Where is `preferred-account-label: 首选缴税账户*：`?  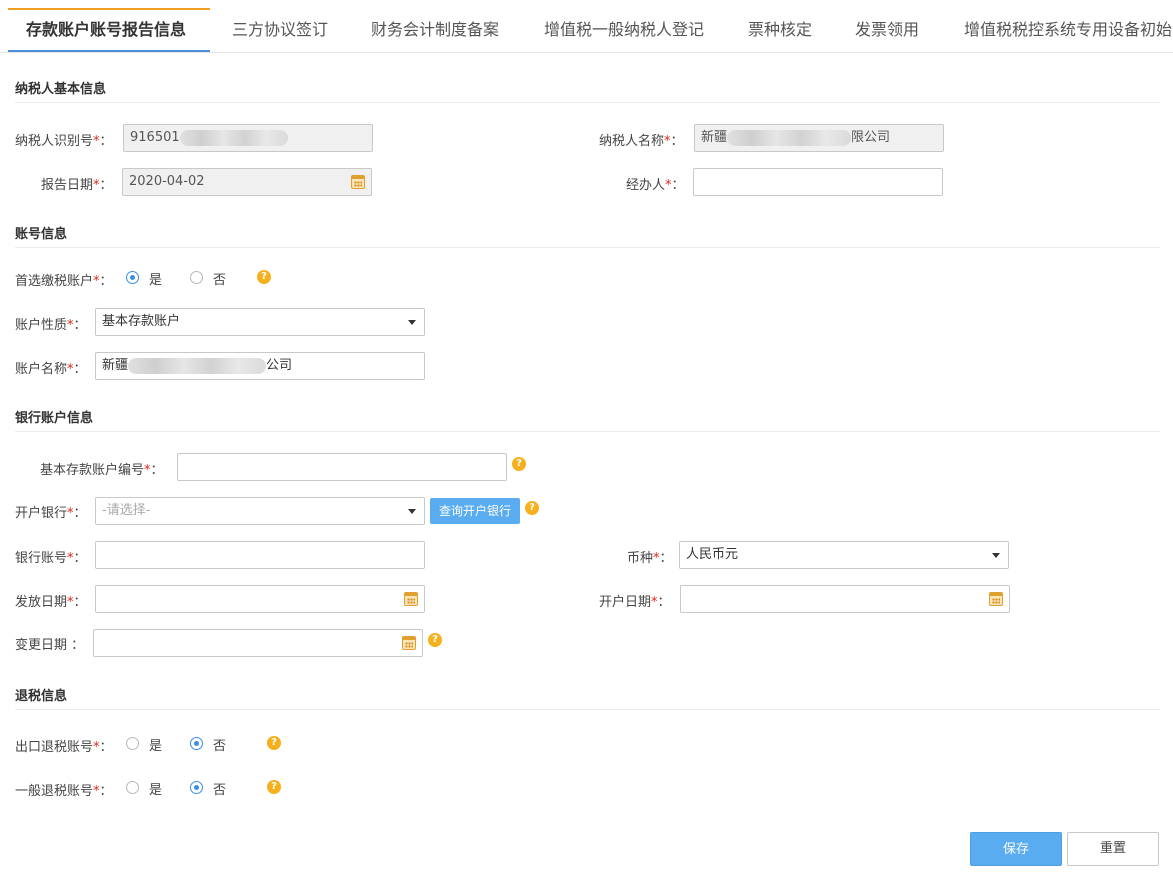 preferred-account-label: 首选缴税账户*： is located at coordinates (64, 281).